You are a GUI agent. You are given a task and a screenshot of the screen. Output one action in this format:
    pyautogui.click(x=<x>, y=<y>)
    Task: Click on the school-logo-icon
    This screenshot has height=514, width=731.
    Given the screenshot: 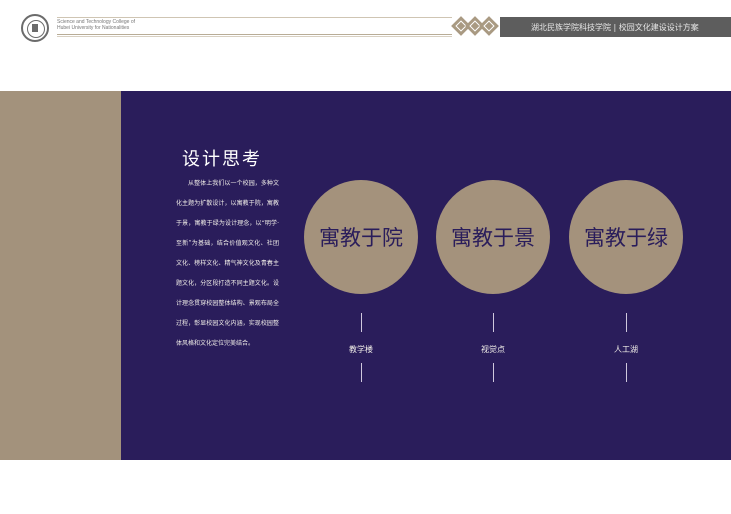 What is the action you would take?
    pyautogui.click(x=35, y=28)
    